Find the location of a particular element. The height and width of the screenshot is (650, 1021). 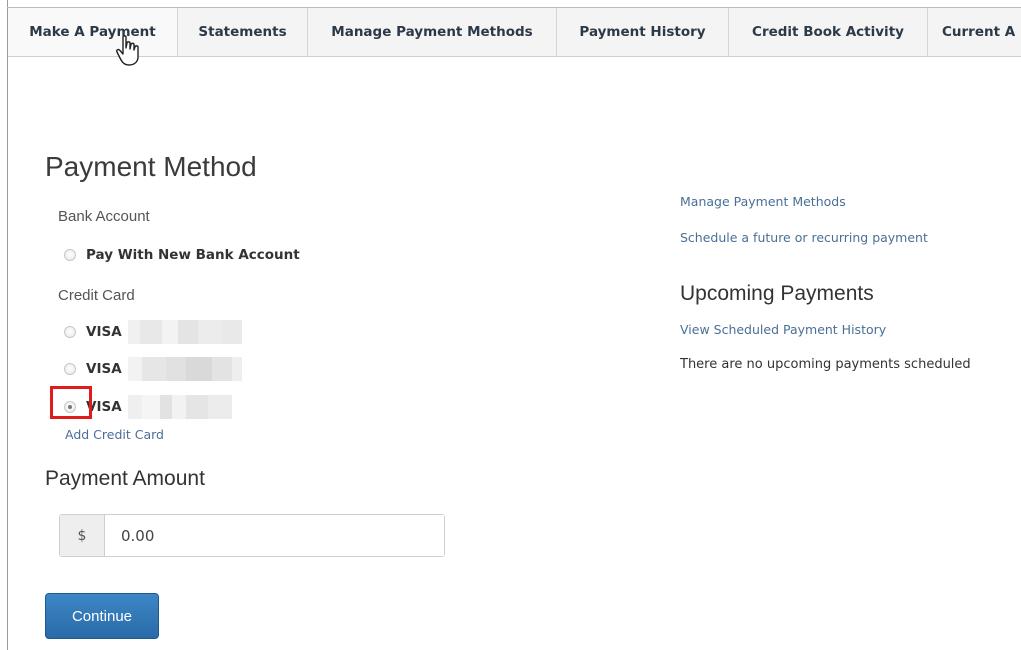

payment-method-title: Payment Method is located at coordinates (151, 166).